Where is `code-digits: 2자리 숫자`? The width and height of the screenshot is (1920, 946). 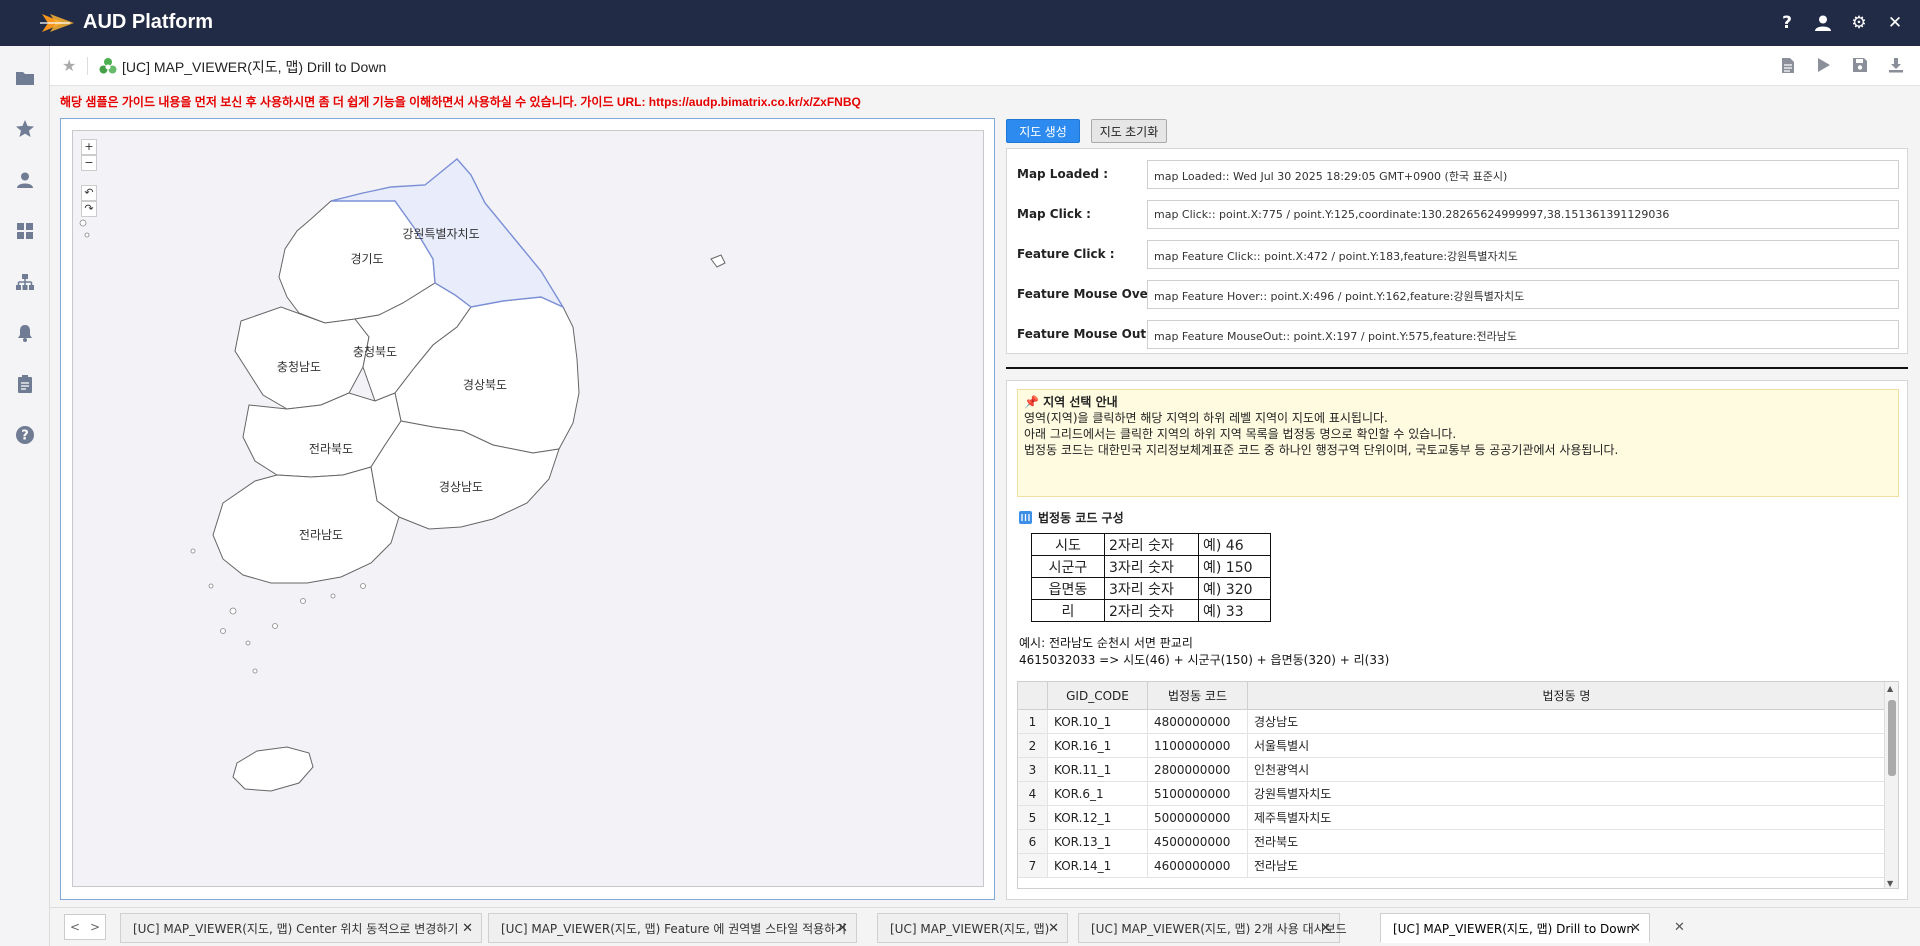
code-digits: 2자리 숫자 is located at coordinates (1151, 610).